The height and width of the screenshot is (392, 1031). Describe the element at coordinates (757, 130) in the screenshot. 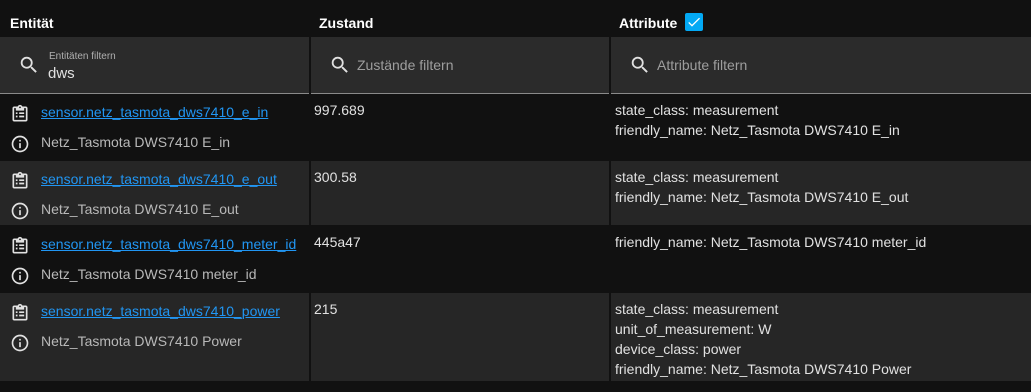

I see `attribute-line: friendly_name: Netz_Tasmota DWS7410 E_in` at that location.